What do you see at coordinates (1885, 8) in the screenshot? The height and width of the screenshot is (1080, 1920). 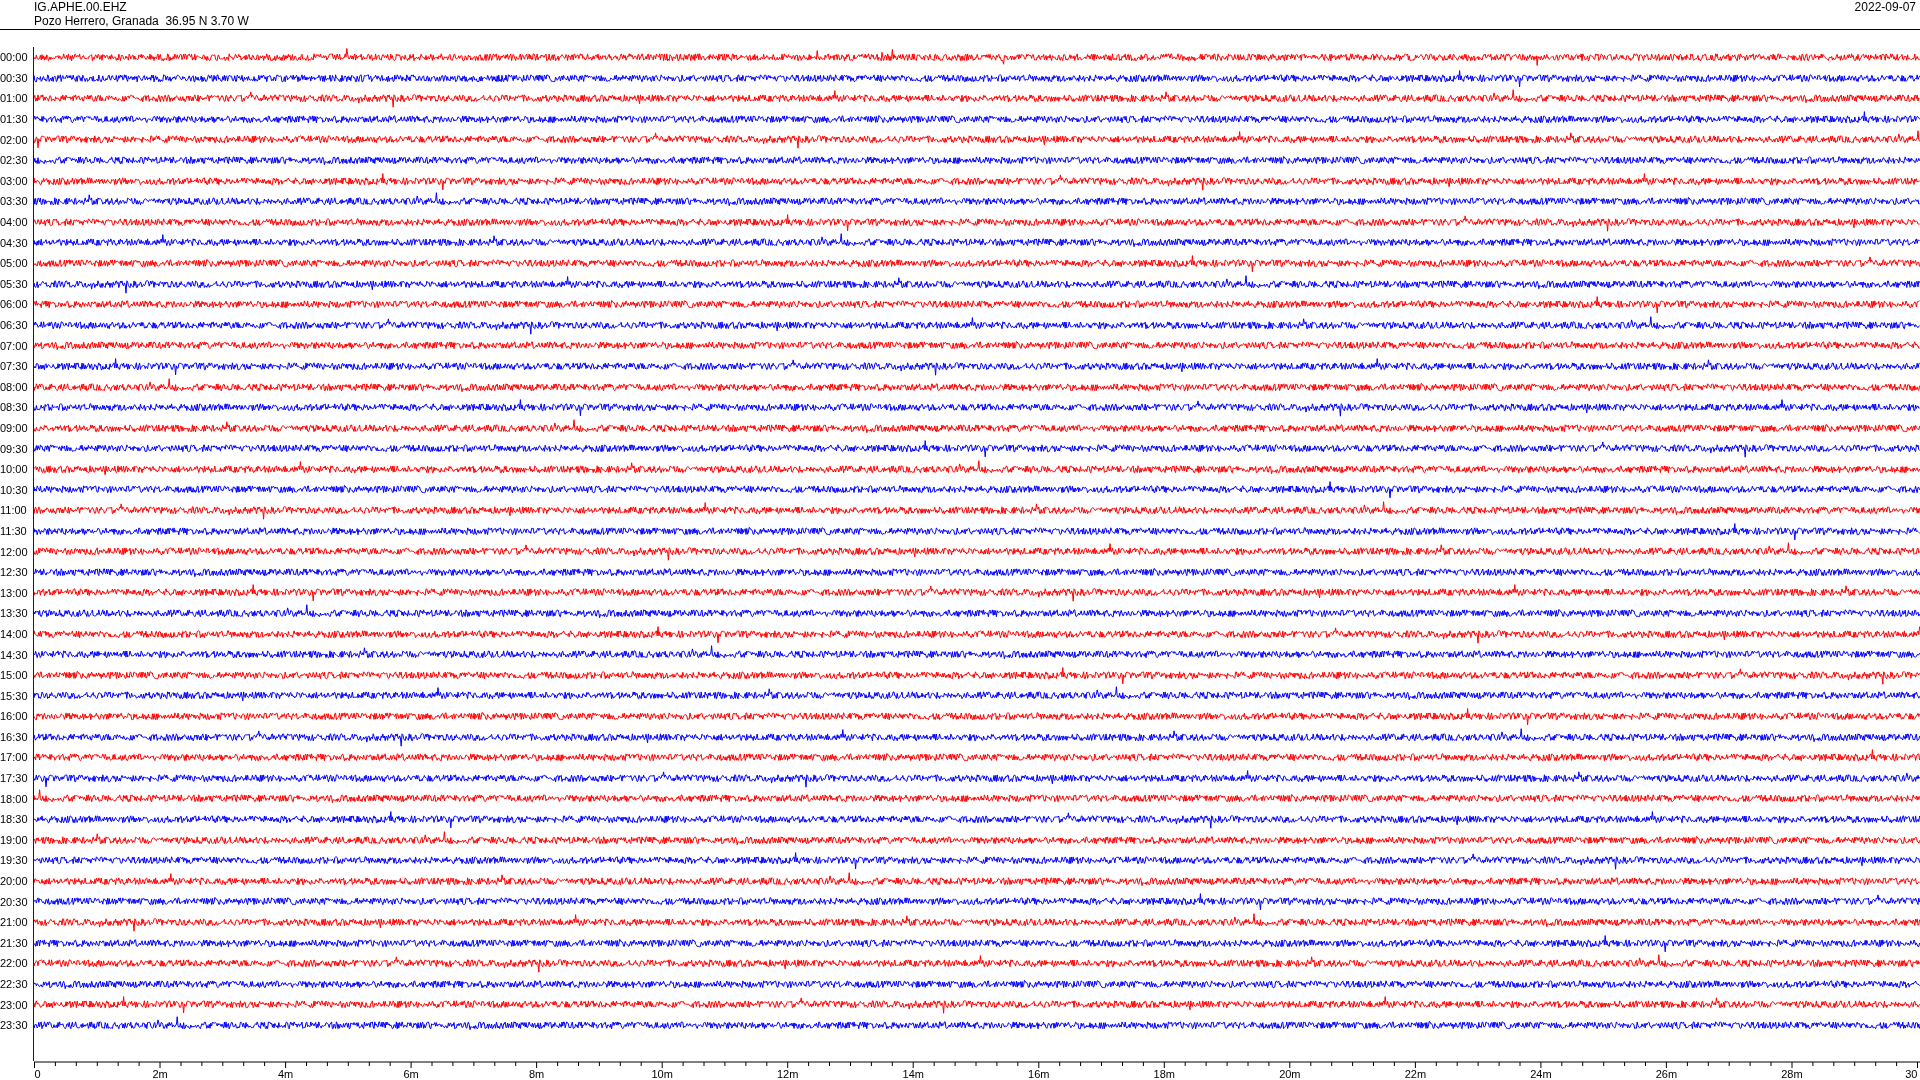 I see `plot-date: 2022-09-07` at bounding box center [1885, 8].